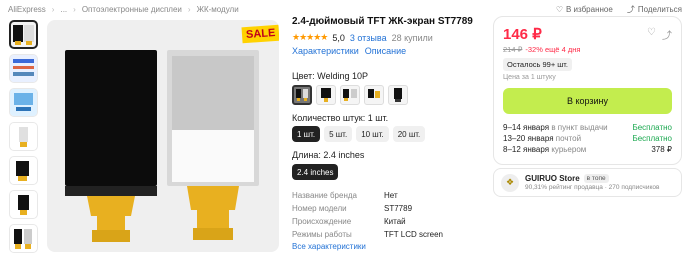 The width and height of the screenshot is (690, 260). I want to click on length-option-2-4: 2.4 inches, so click(315, 172).